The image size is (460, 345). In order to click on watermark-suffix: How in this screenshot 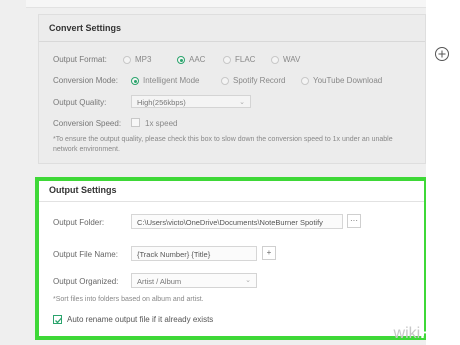, I will do `click(437, 333)`.